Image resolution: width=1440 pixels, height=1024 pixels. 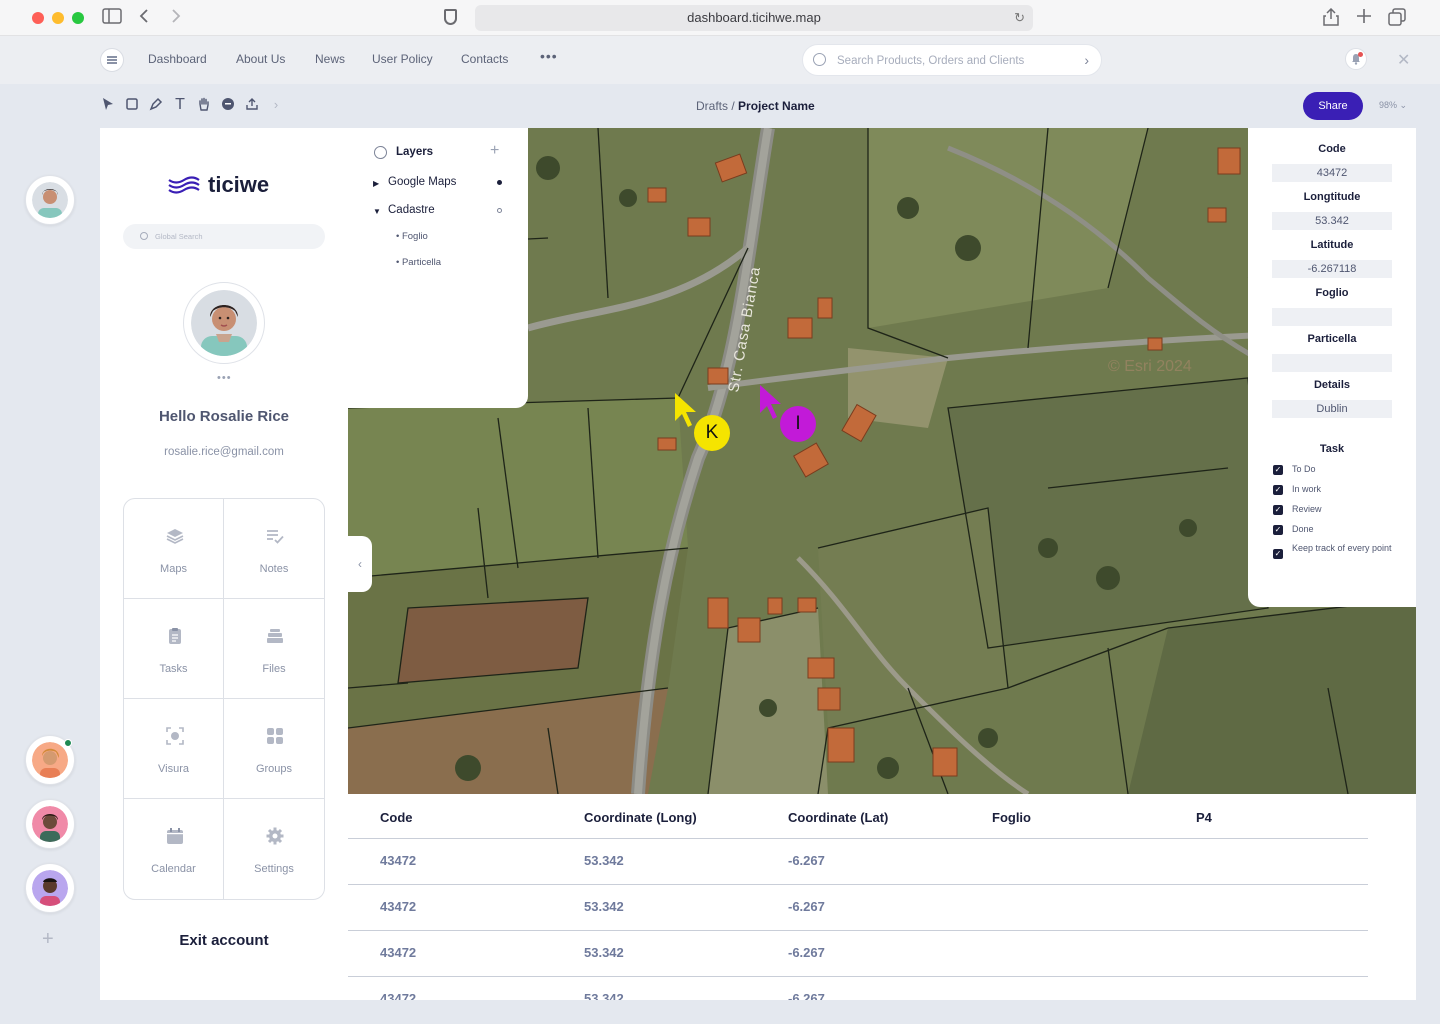 I want to click on minimize-window-button, so click(x=58, y=18).